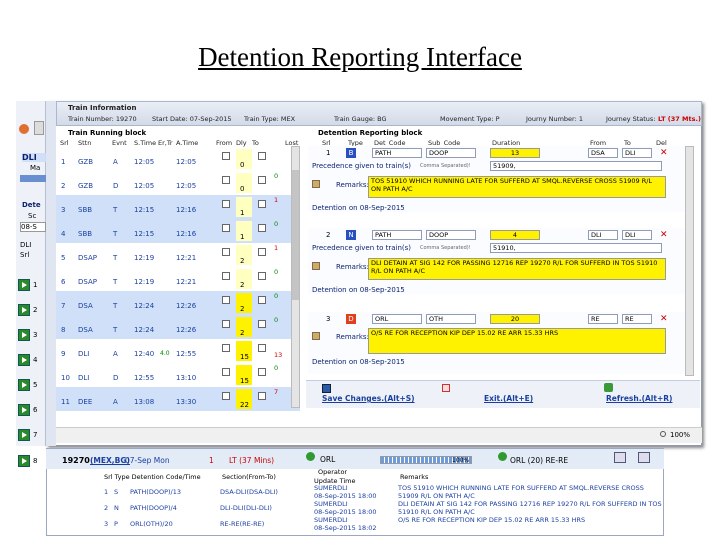 This screenshot has height=540, width=720. Describe the element at coordinates (603, 235) in the screenshot. I see `from-input: DLI` at that location.